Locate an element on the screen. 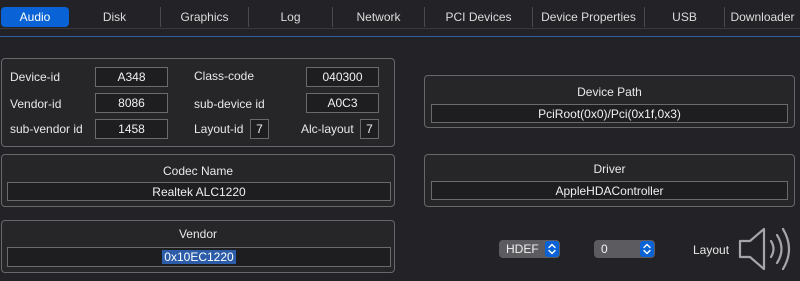 This screenshot has height=281, width=800. driver-group: Driver AppleHDAController is located at coordinates (609, 180).